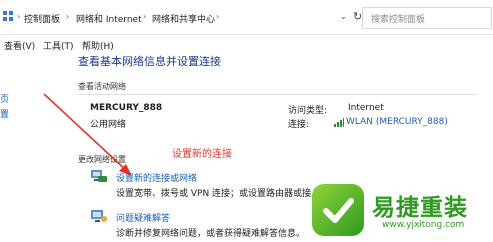 The width and height of the screenshot is (493, 242). I want to click on menu-tools: 工具(T), so click(58, 45).